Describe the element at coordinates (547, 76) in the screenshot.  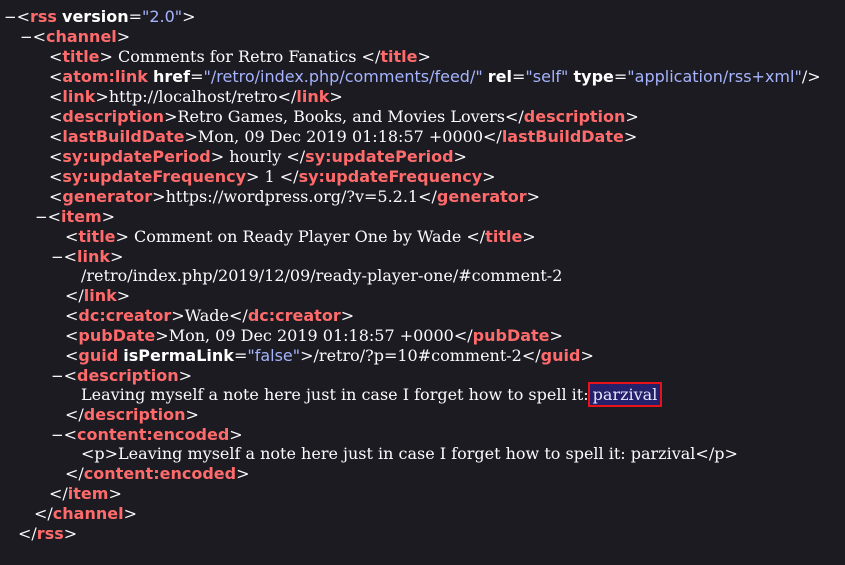
I see `rel-value: "self"` at that location.